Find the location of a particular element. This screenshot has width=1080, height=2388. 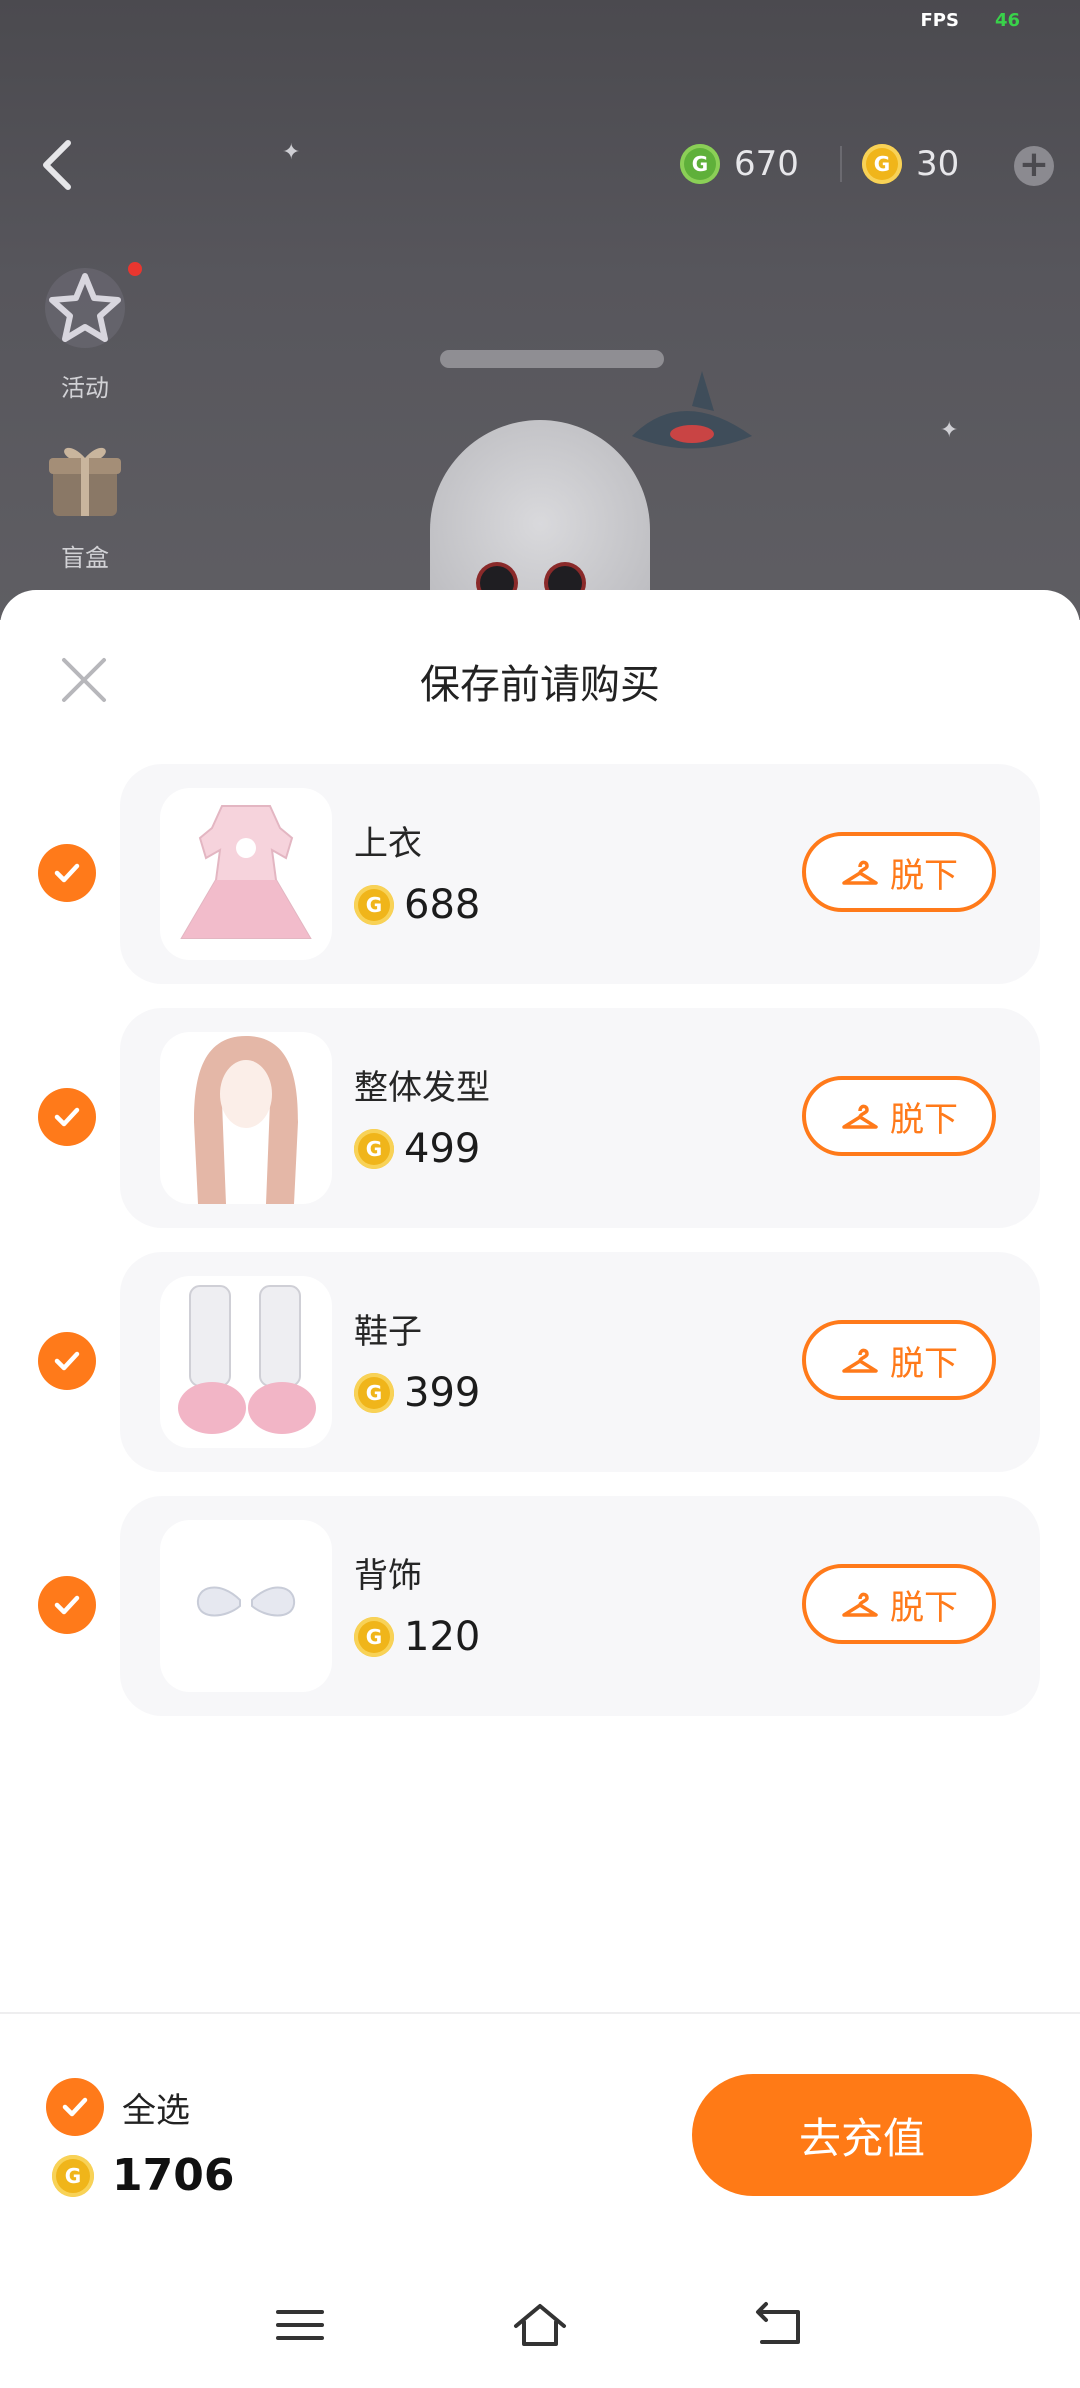

fps-counter: FPS 46 is located at coordinates (970, 20).